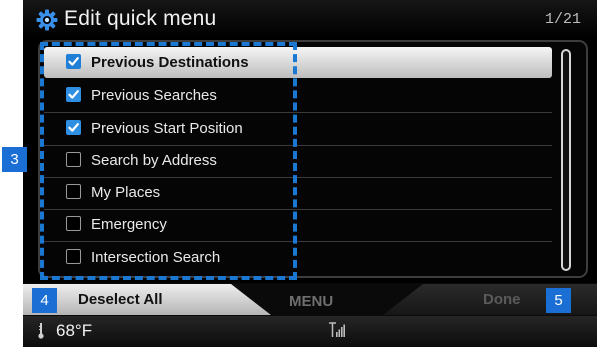 The image size is (606, 347). Describe the element at coordinates (120, 299) in the screenshot. I see `deselect-all-label: Deselect All` at that location.